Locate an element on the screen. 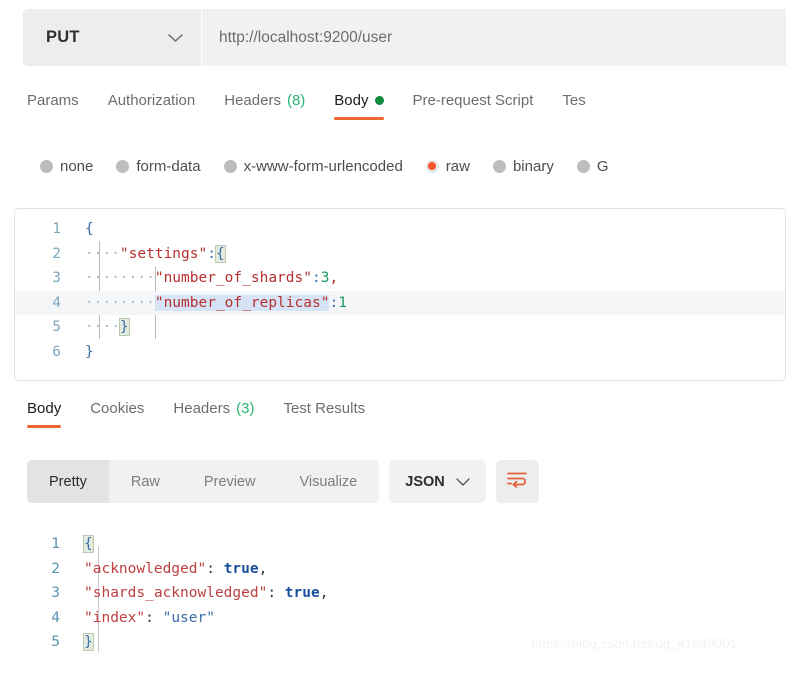 The width and height of the screenshot is (786, 673). body-type-form-data: form-data is located at coordinates (158, 166).